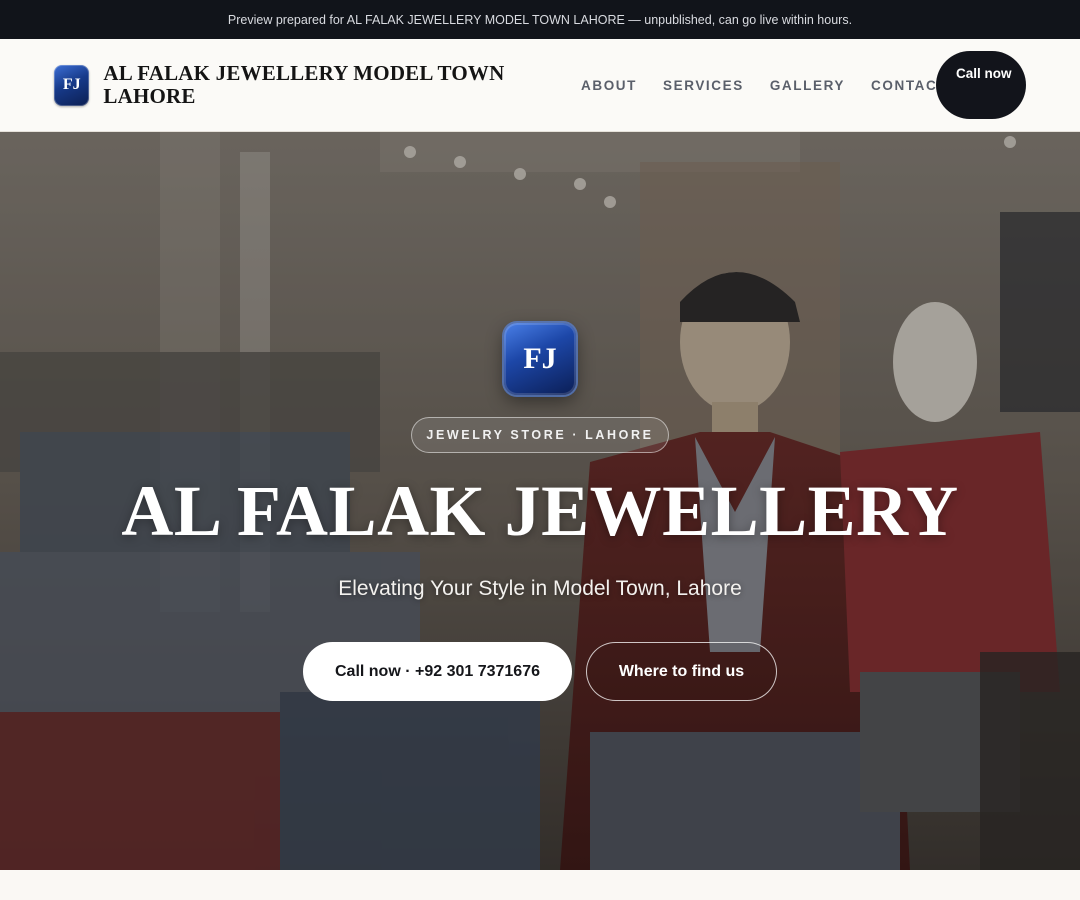  What do you see at coordinates (72, 85) in the screenshot?
I see `brand-logo-icon: FJ` at bounding box center [72, 85].